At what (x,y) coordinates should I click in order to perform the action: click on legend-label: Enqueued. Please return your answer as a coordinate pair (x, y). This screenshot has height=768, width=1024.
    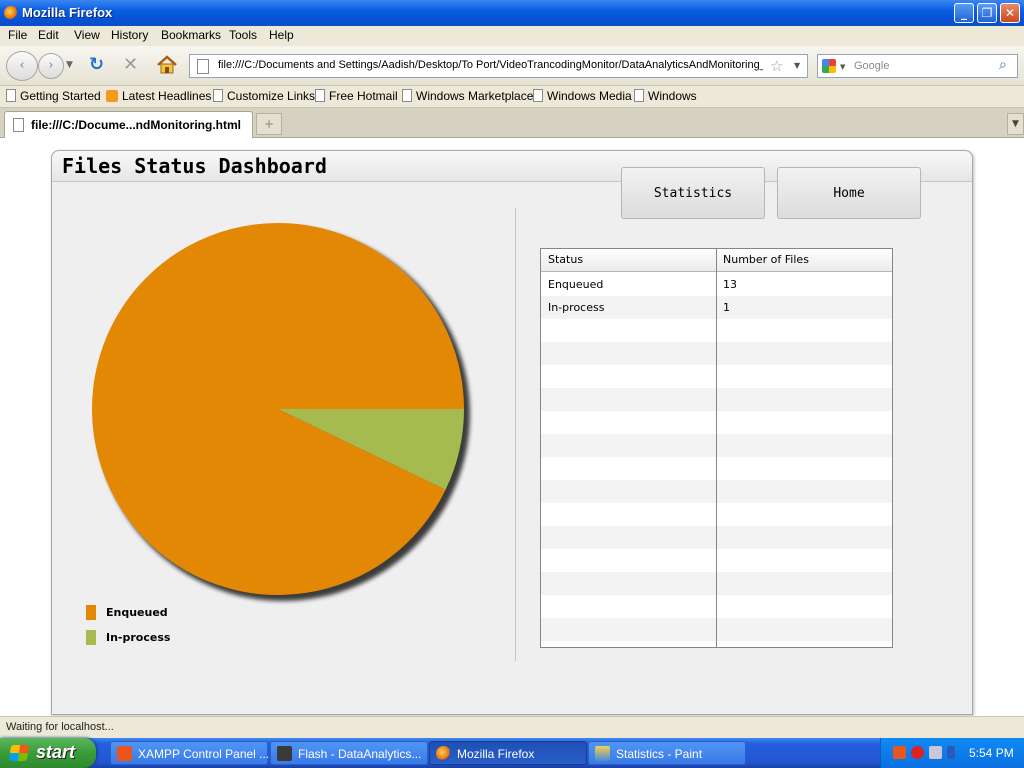
    Looking at the image, I should click on (137, 612).